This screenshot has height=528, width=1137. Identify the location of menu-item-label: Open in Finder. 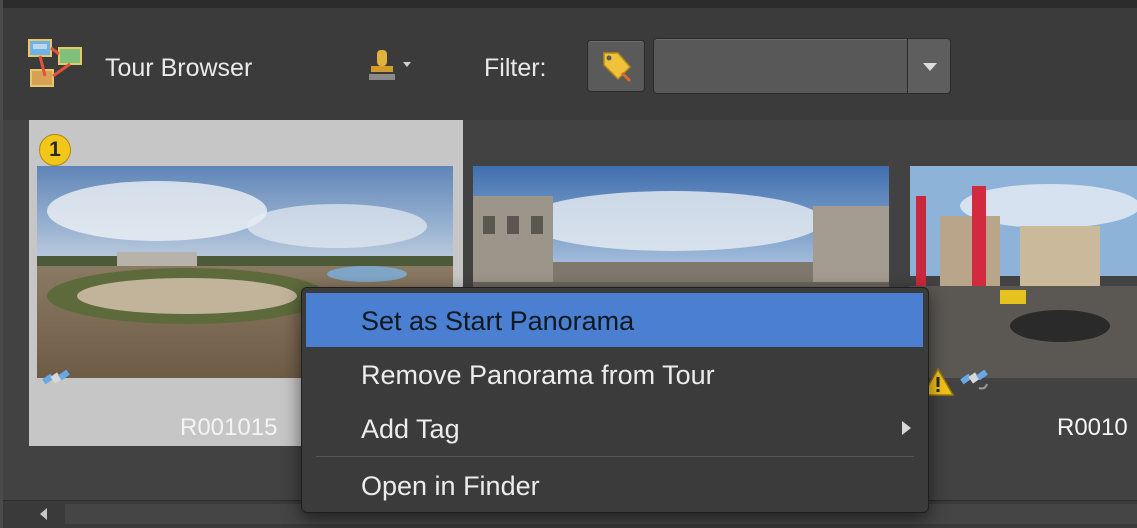
(450, 486).